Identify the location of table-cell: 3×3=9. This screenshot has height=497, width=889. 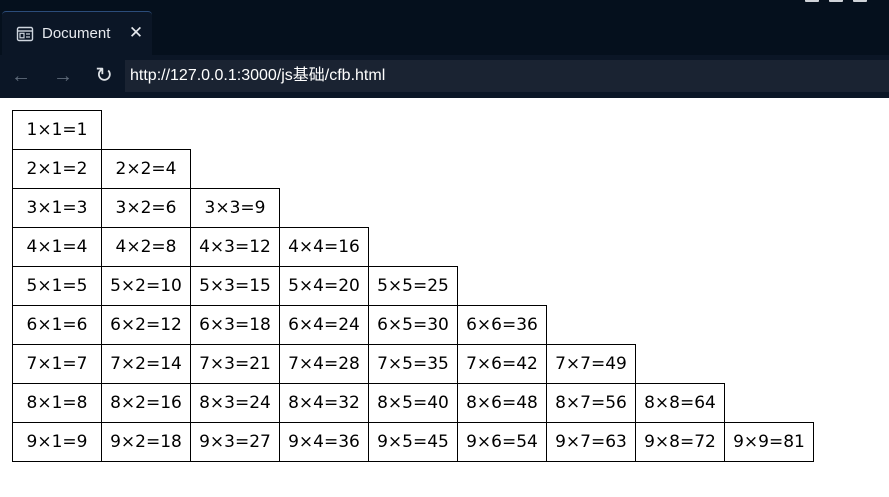
(235, 208).